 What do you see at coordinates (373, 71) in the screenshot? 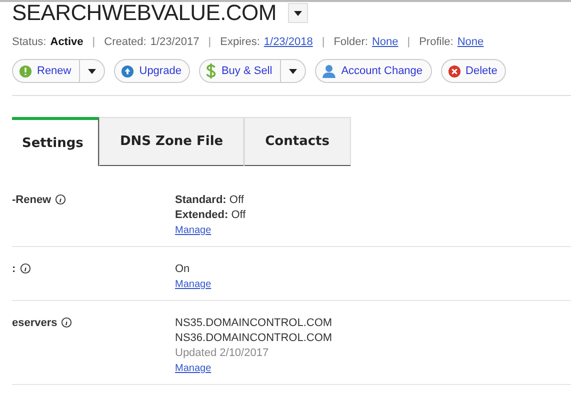
I see `action-button: Account Change` at bounding box center [373, 71].